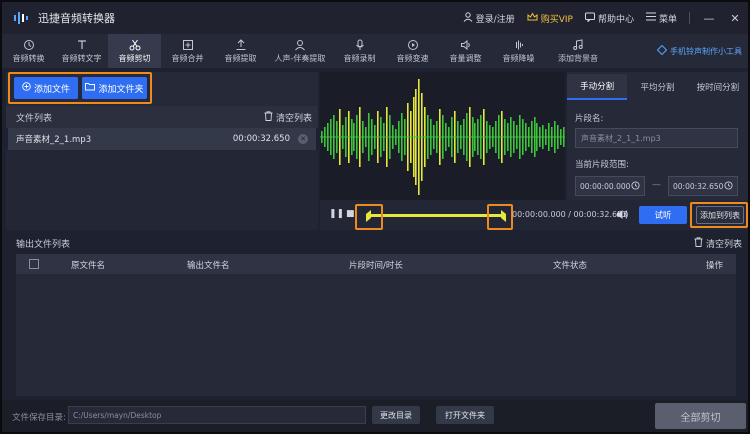 Image resolution: width=750 pixels, height=434 pixels. I want to click on waveform-view, so click(442, 136).